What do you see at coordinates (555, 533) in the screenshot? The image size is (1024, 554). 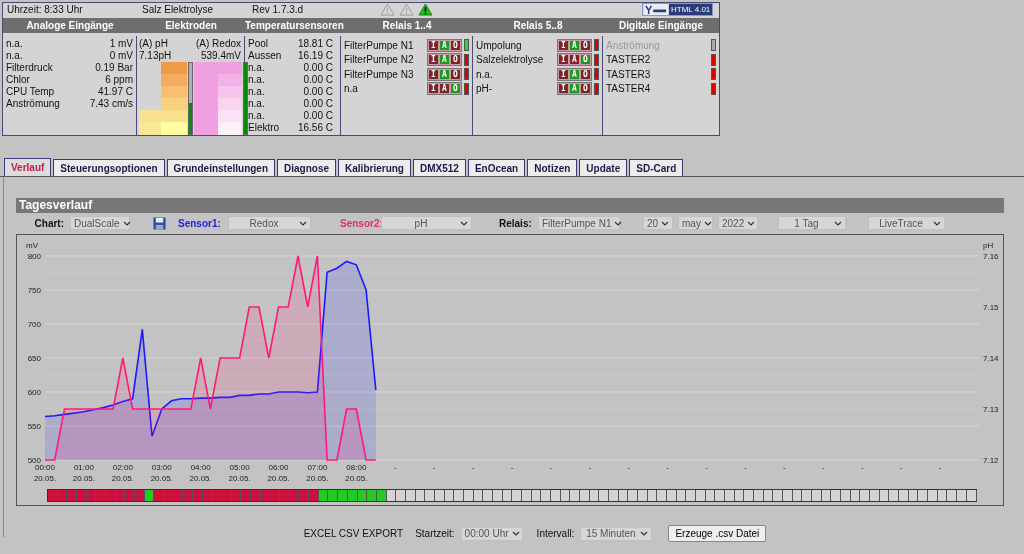 I see `field-label: Intervall:` at bounding box center [555, 533].